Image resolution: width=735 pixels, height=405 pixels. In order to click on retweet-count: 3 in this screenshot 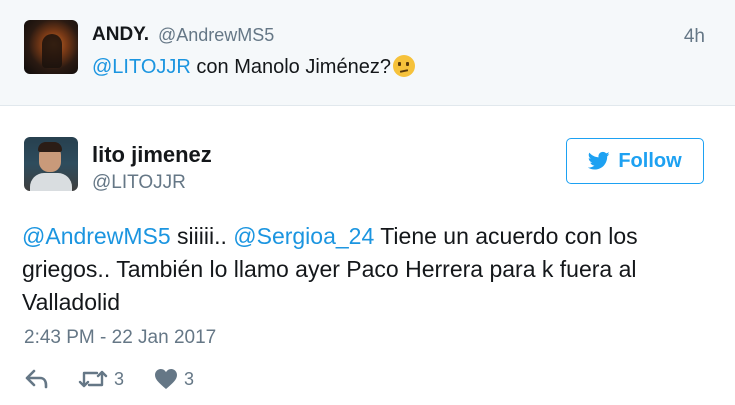, I will do `click(119, 378)`.